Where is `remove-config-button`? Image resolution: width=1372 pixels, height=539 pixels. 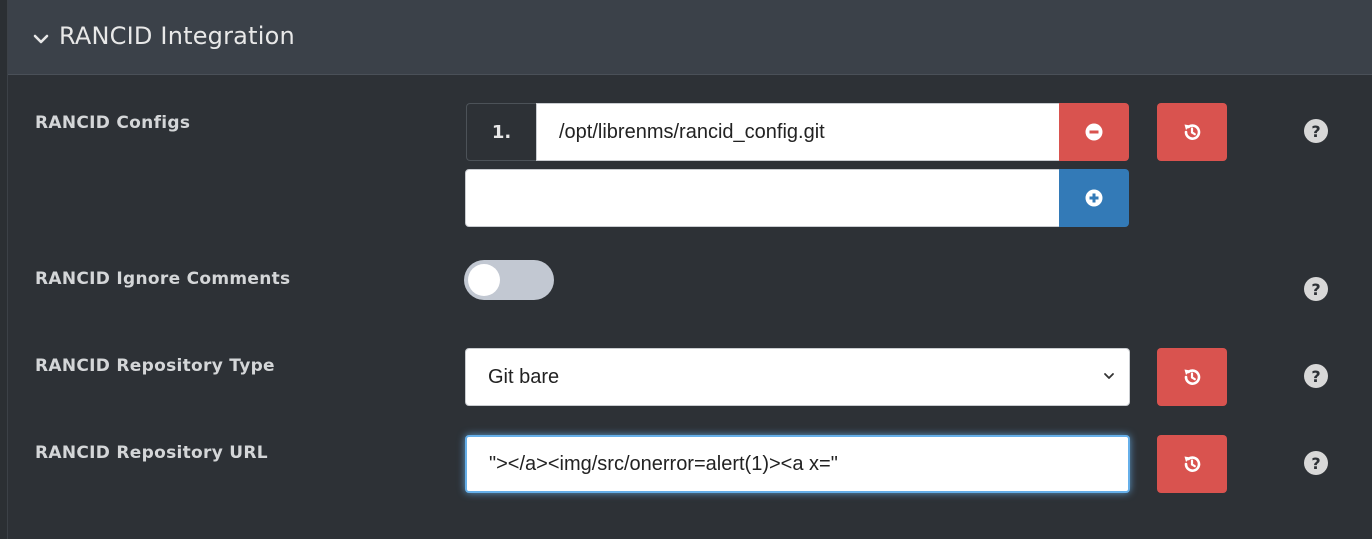
remove-config-button is located at coordinates (1094, 132).